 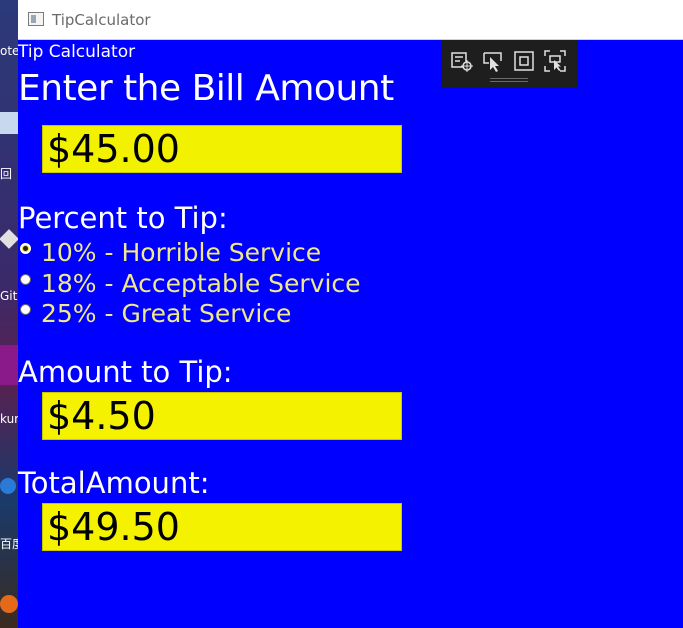 What do you see at coordinates (25, 248) in the screenshot?
I see `radio-button-selected` at bounding box center [25, 248].